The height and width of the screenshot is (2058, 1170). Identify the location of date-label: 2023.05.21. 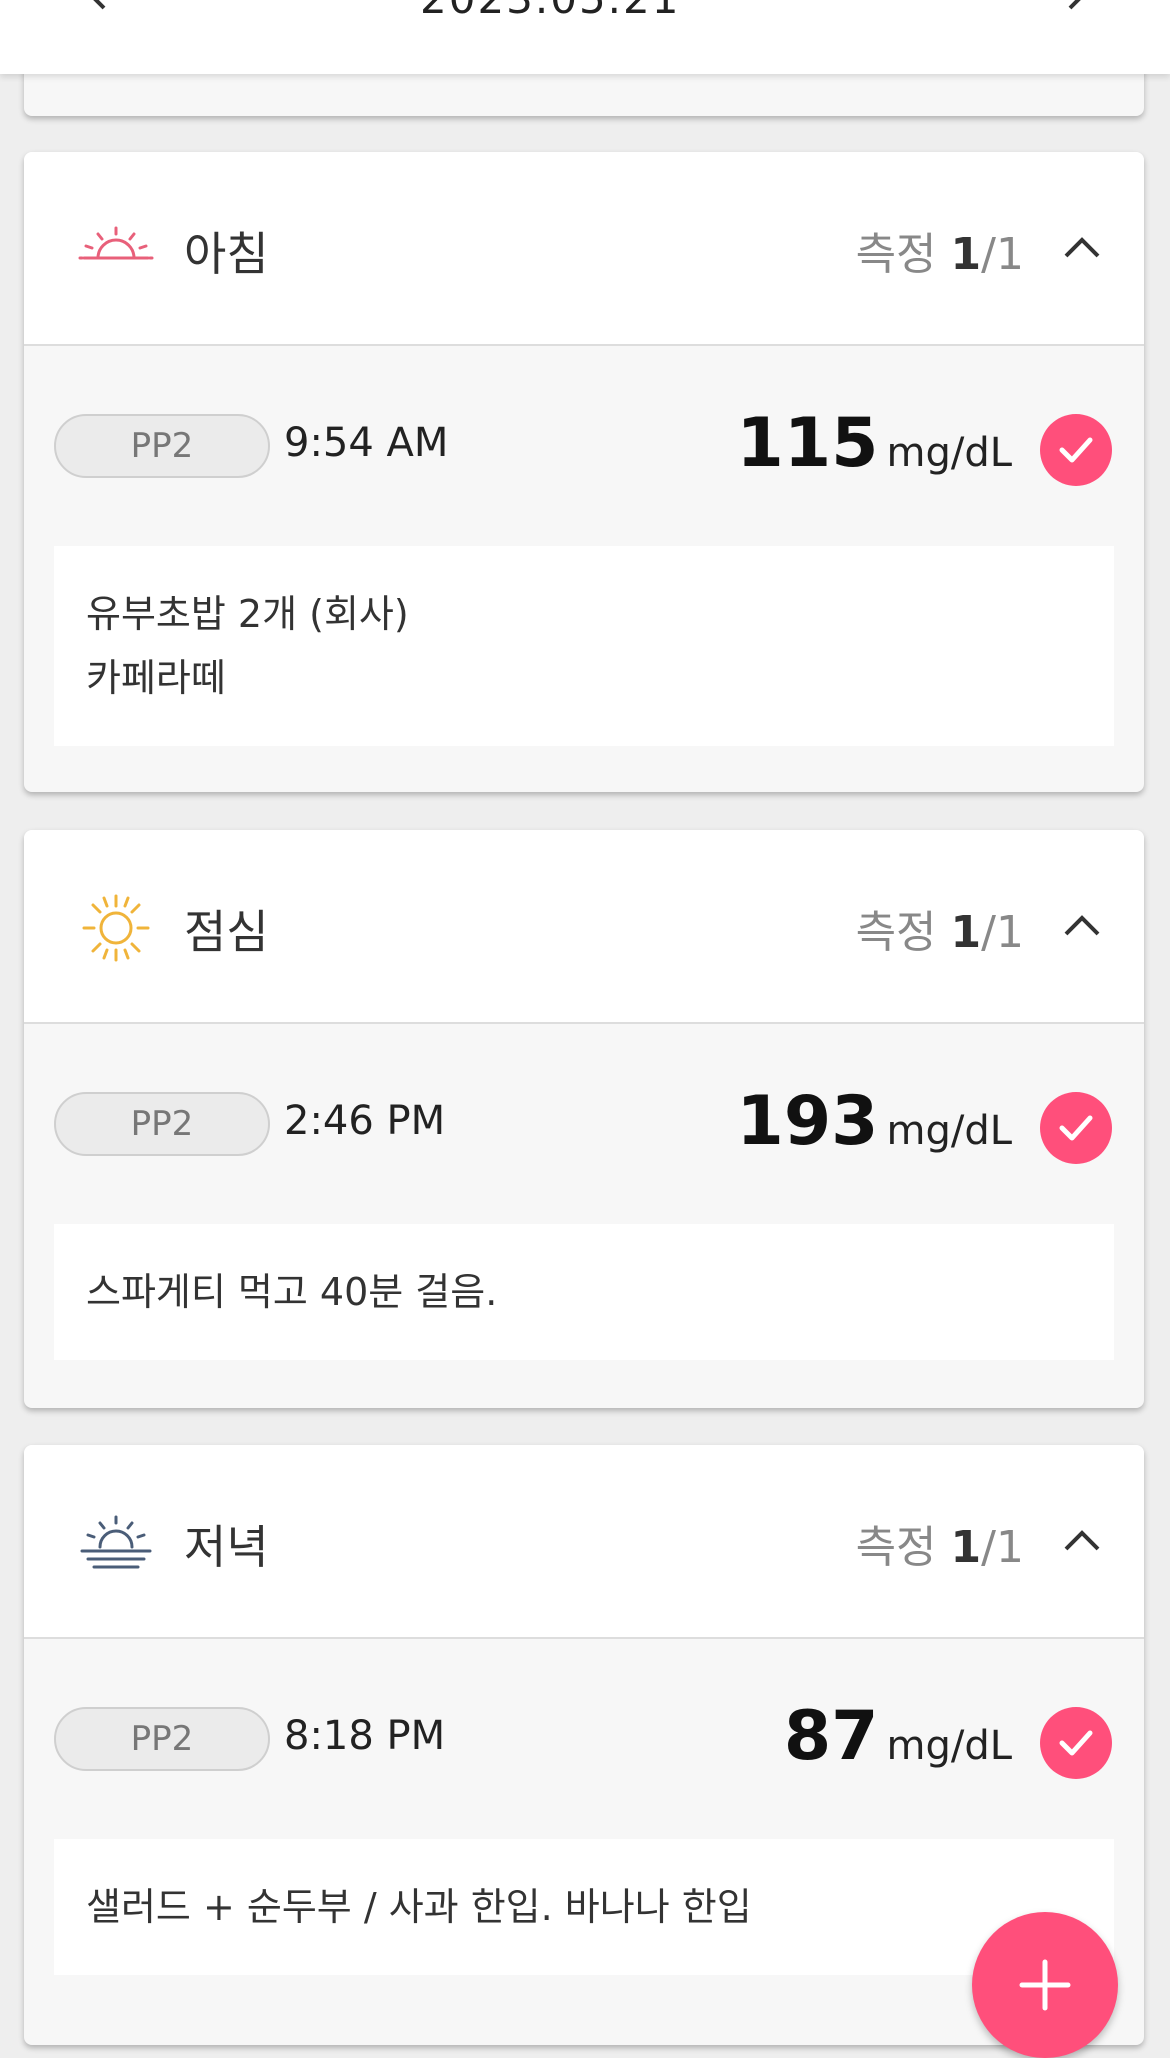
(550, 11).